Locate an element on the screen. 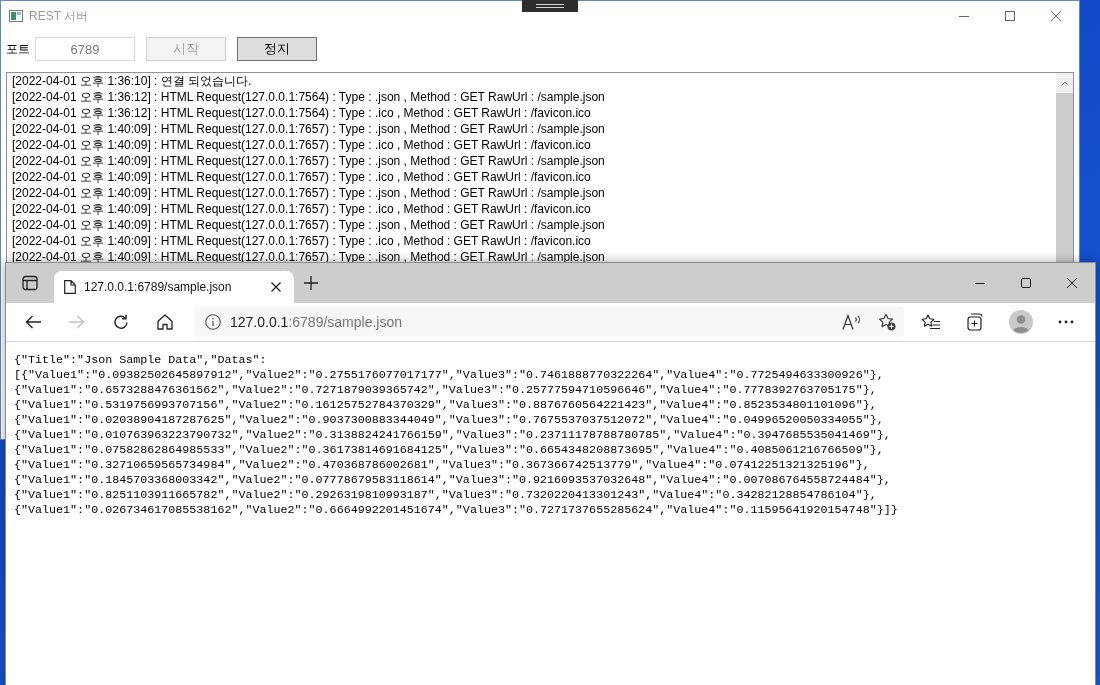 This screenshot has width=1100, height=685. collections-icon is located at coordinates (976, 322).